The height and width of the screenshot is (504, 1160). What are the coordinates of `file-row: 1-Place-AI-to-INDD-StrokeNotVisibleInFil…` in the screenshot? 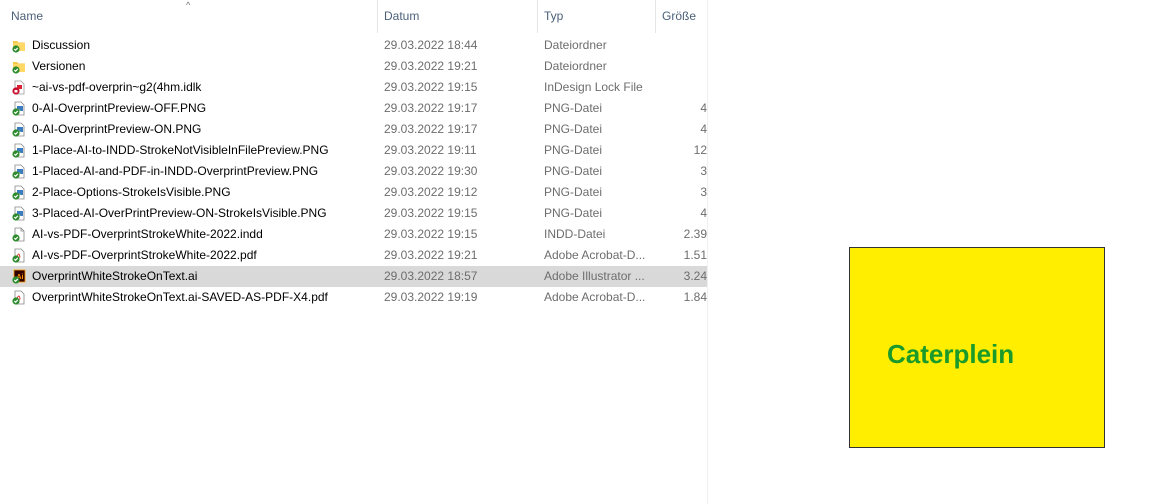 It's located at (353, 150).